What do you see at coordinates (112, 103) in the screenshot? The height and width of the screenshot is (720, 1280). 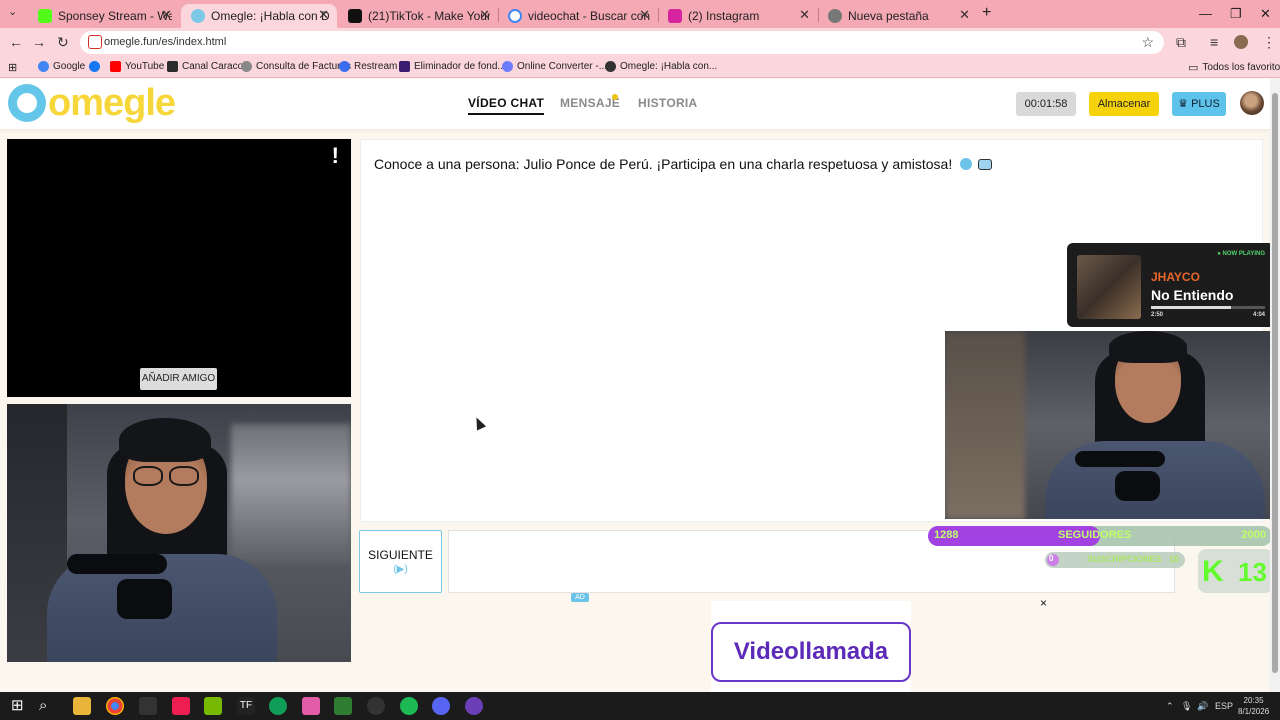 I see `logo-text: omegle` at bounding box center [112, 103].